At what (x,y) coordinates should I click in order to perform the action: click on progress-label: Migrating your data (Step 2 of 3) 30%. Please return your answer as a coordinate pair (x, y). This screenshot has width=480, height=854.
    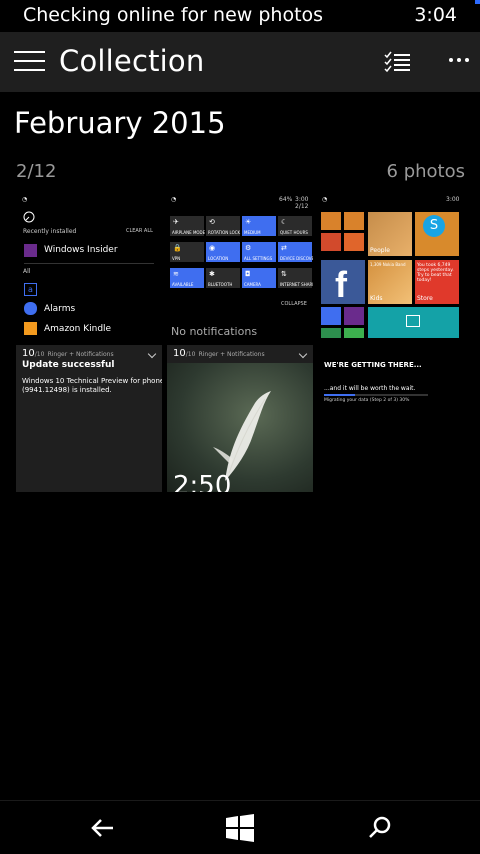
    Looking at the image, I should click on (367, 400).